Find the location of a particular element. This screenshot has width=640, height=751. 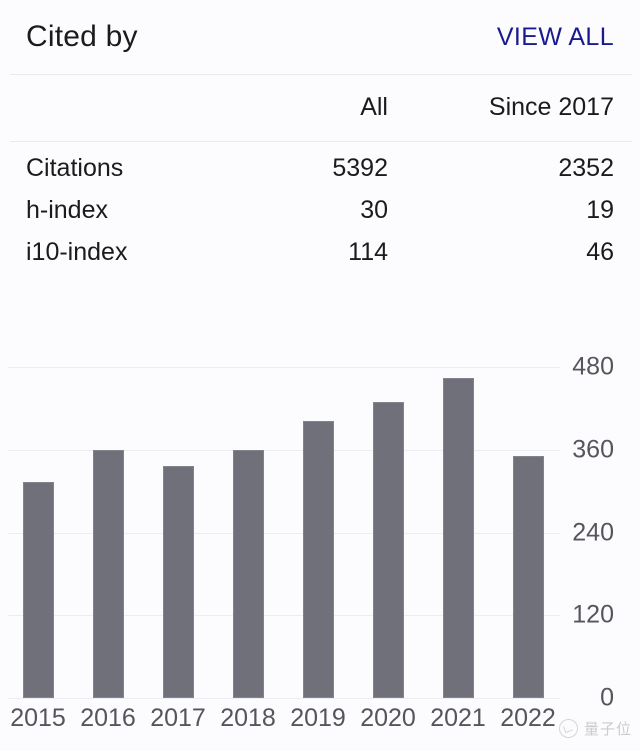

x-axis-tick-label: 2015 is located at coordinates (38, 718).